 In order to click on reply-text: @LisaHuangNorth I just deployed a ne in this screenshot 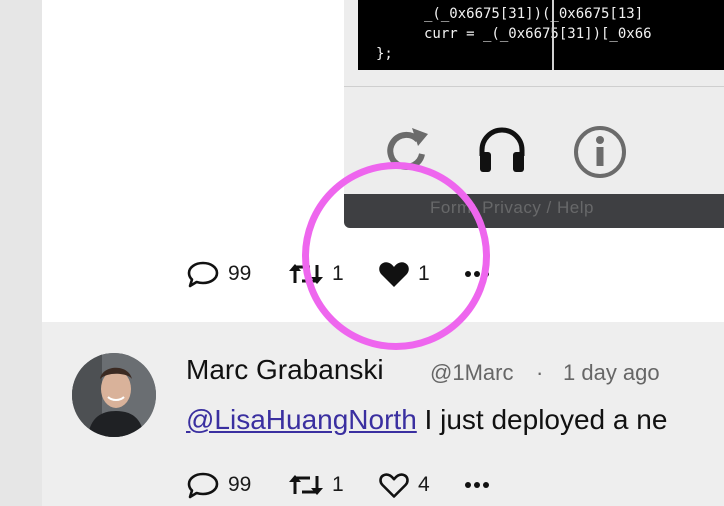, I will do `click(426, 420)`.